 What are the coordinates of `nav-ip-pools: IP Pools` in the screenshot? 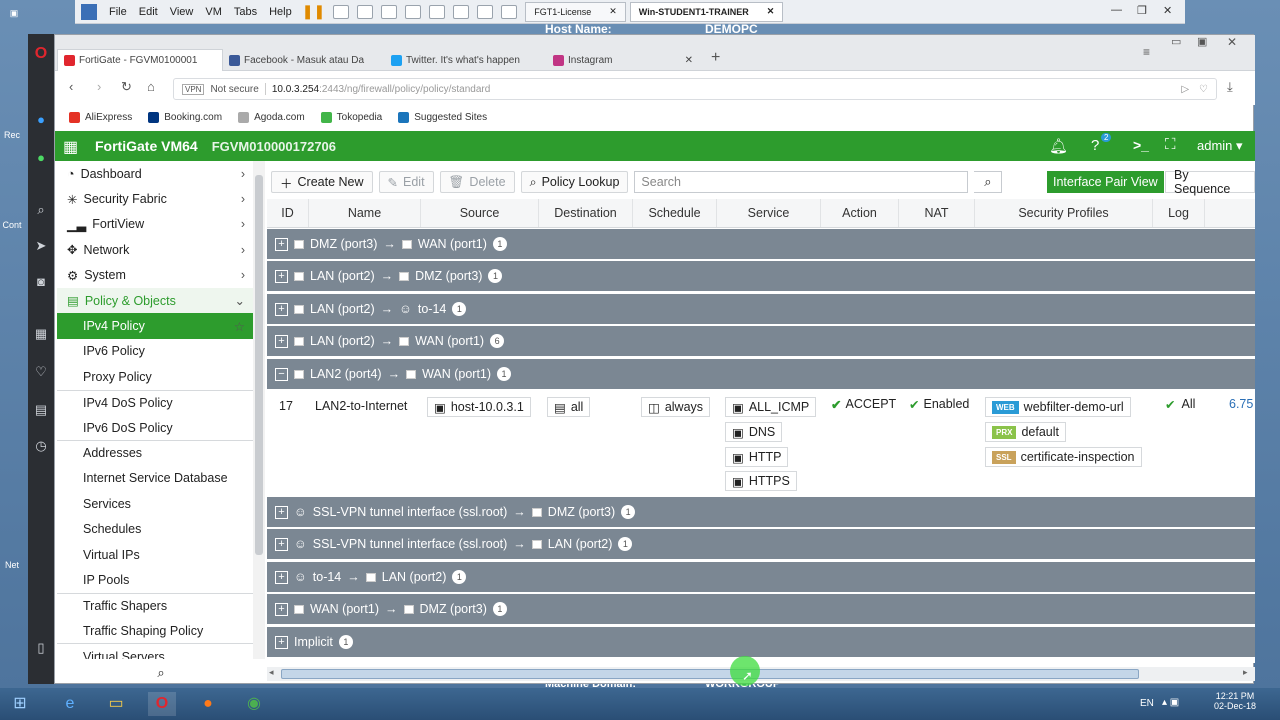 It's located at (155, 579).